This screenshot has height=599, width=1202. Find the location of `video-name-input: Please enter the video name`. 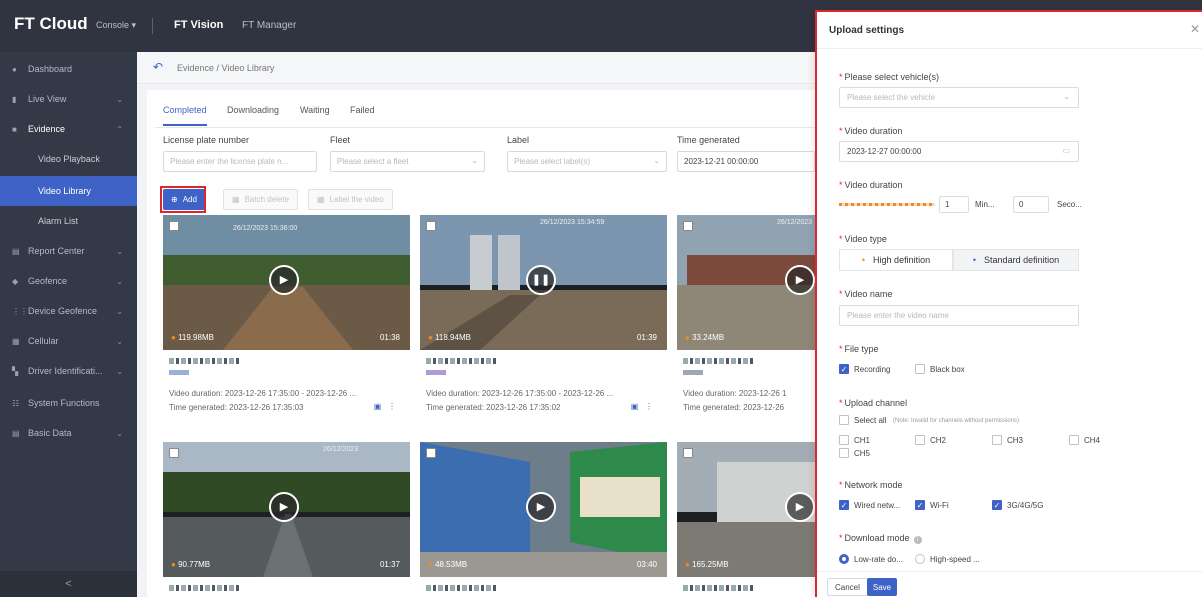

video-name-input: Please enter the video name is located at coordinates (959, 315).